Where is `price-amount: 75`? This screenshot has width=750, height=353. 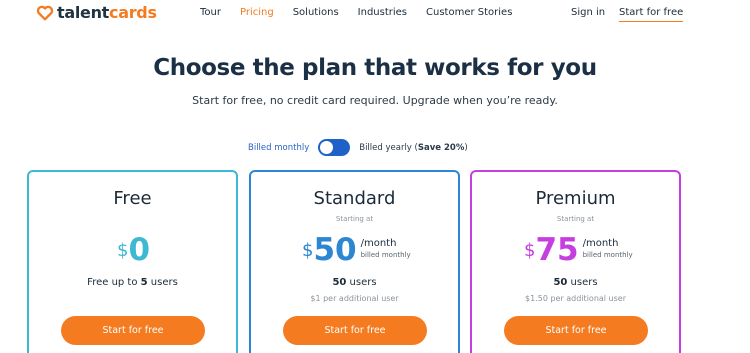 price-amount: 75 is located at coordinates (557, 250).